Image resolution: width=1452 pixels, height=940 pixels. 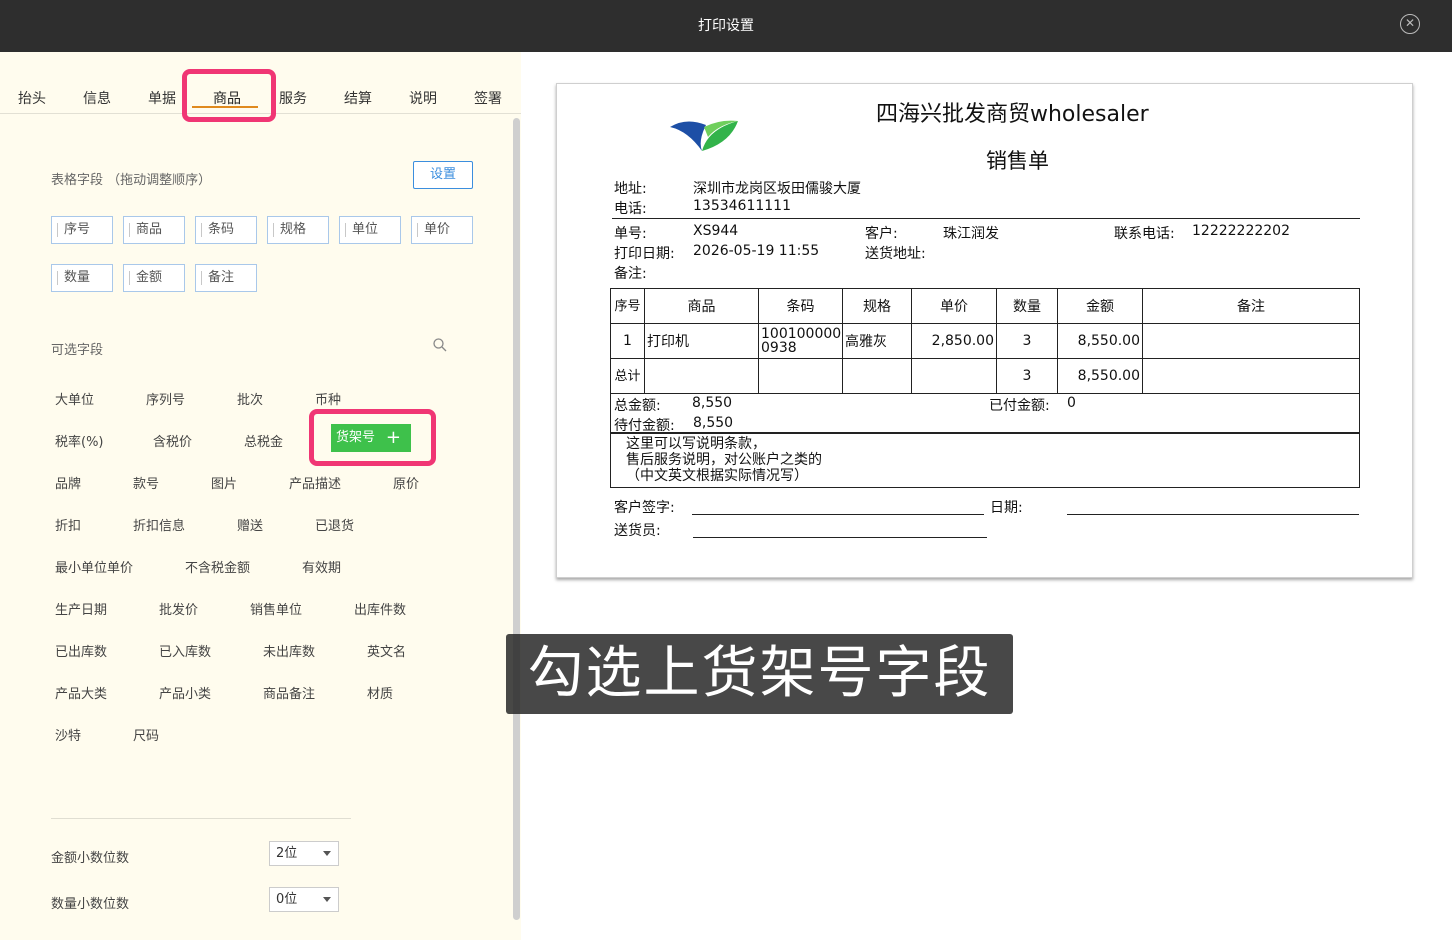 I want to click on tab-highlight-box, so click(x=229, y=95).